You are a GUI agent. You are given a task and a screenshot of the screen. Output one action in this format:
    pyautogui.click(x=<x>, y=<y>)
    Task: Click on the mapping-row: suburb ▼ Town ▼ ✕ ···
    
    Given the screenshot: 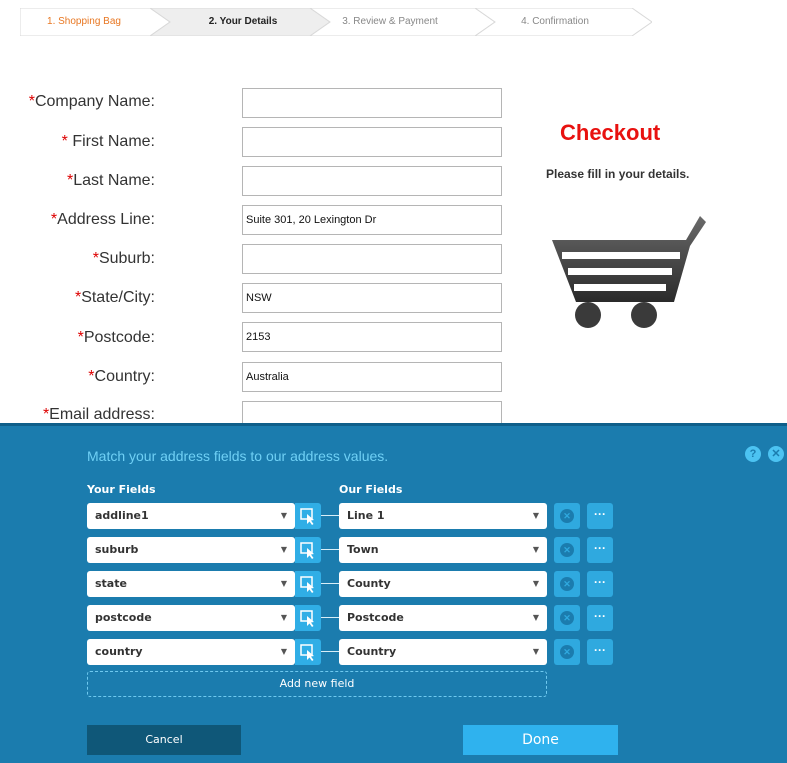 What is the action you would take?
    pyautogui.click(x=352, y=550)
    